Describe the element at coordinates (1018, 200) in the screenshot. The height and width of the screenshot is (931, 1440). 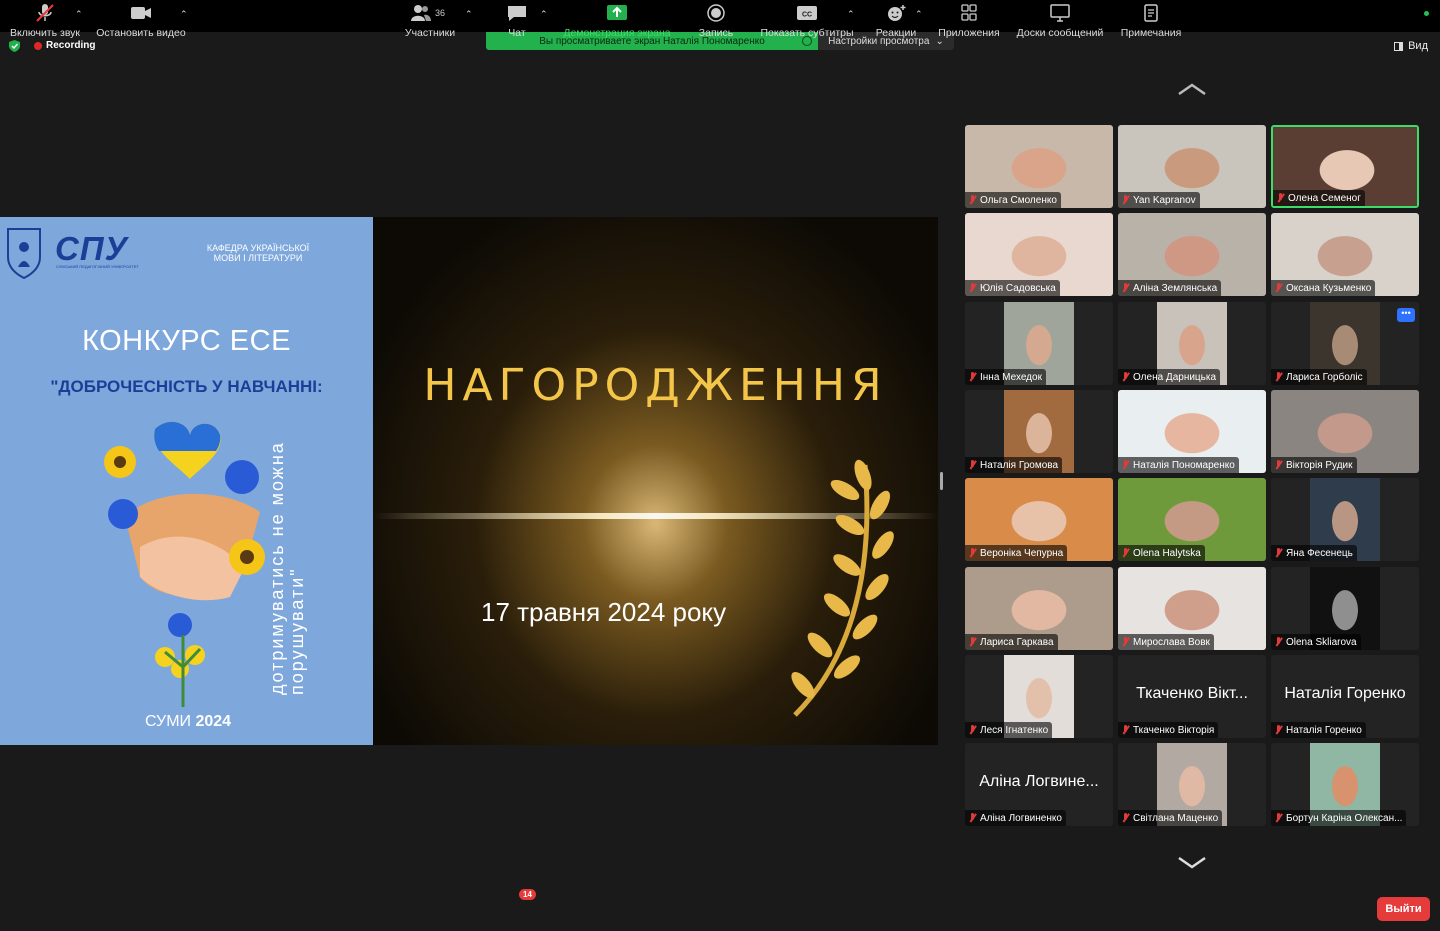
I see `participant-name: Ольга Смоленко` at that location.